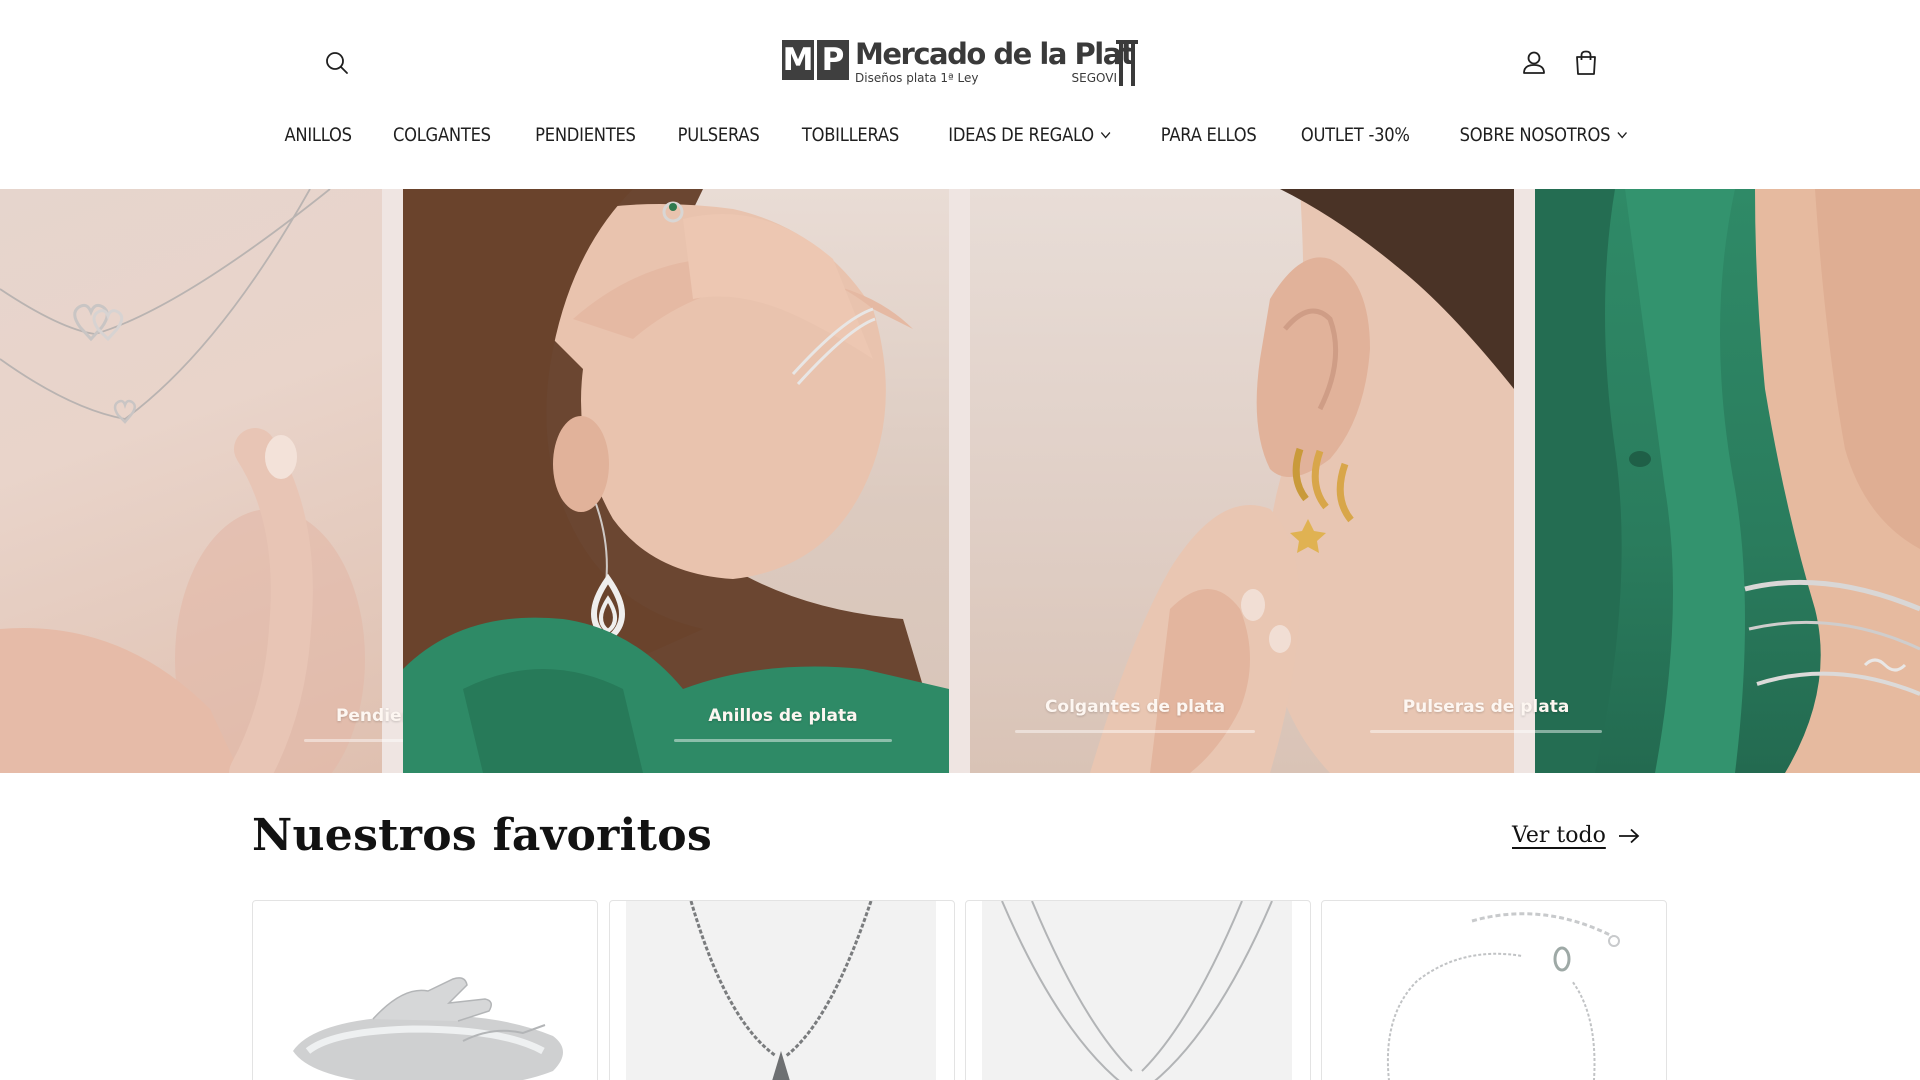  I want to click on section-title: Nuestros favoritos, so click(482, 835).